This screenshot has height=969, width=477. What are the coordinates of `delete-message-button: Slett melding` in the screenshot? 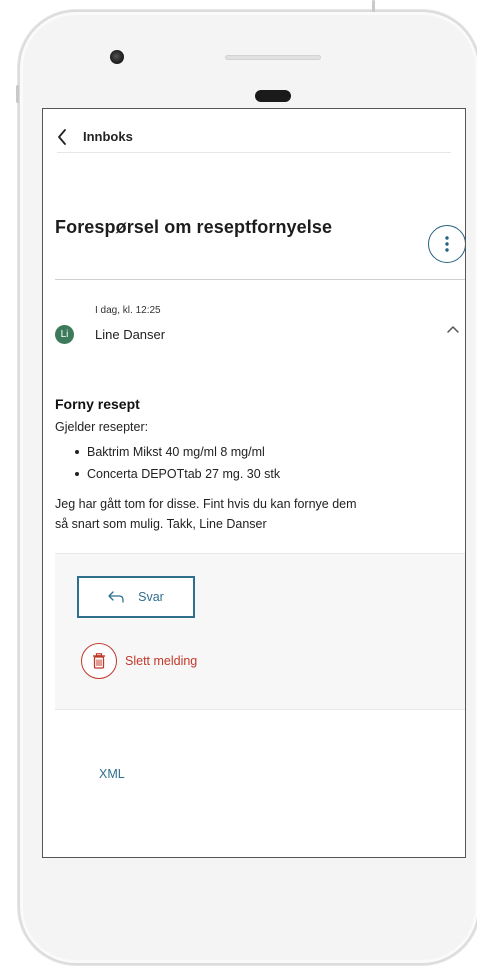 It's located at (139, 661).